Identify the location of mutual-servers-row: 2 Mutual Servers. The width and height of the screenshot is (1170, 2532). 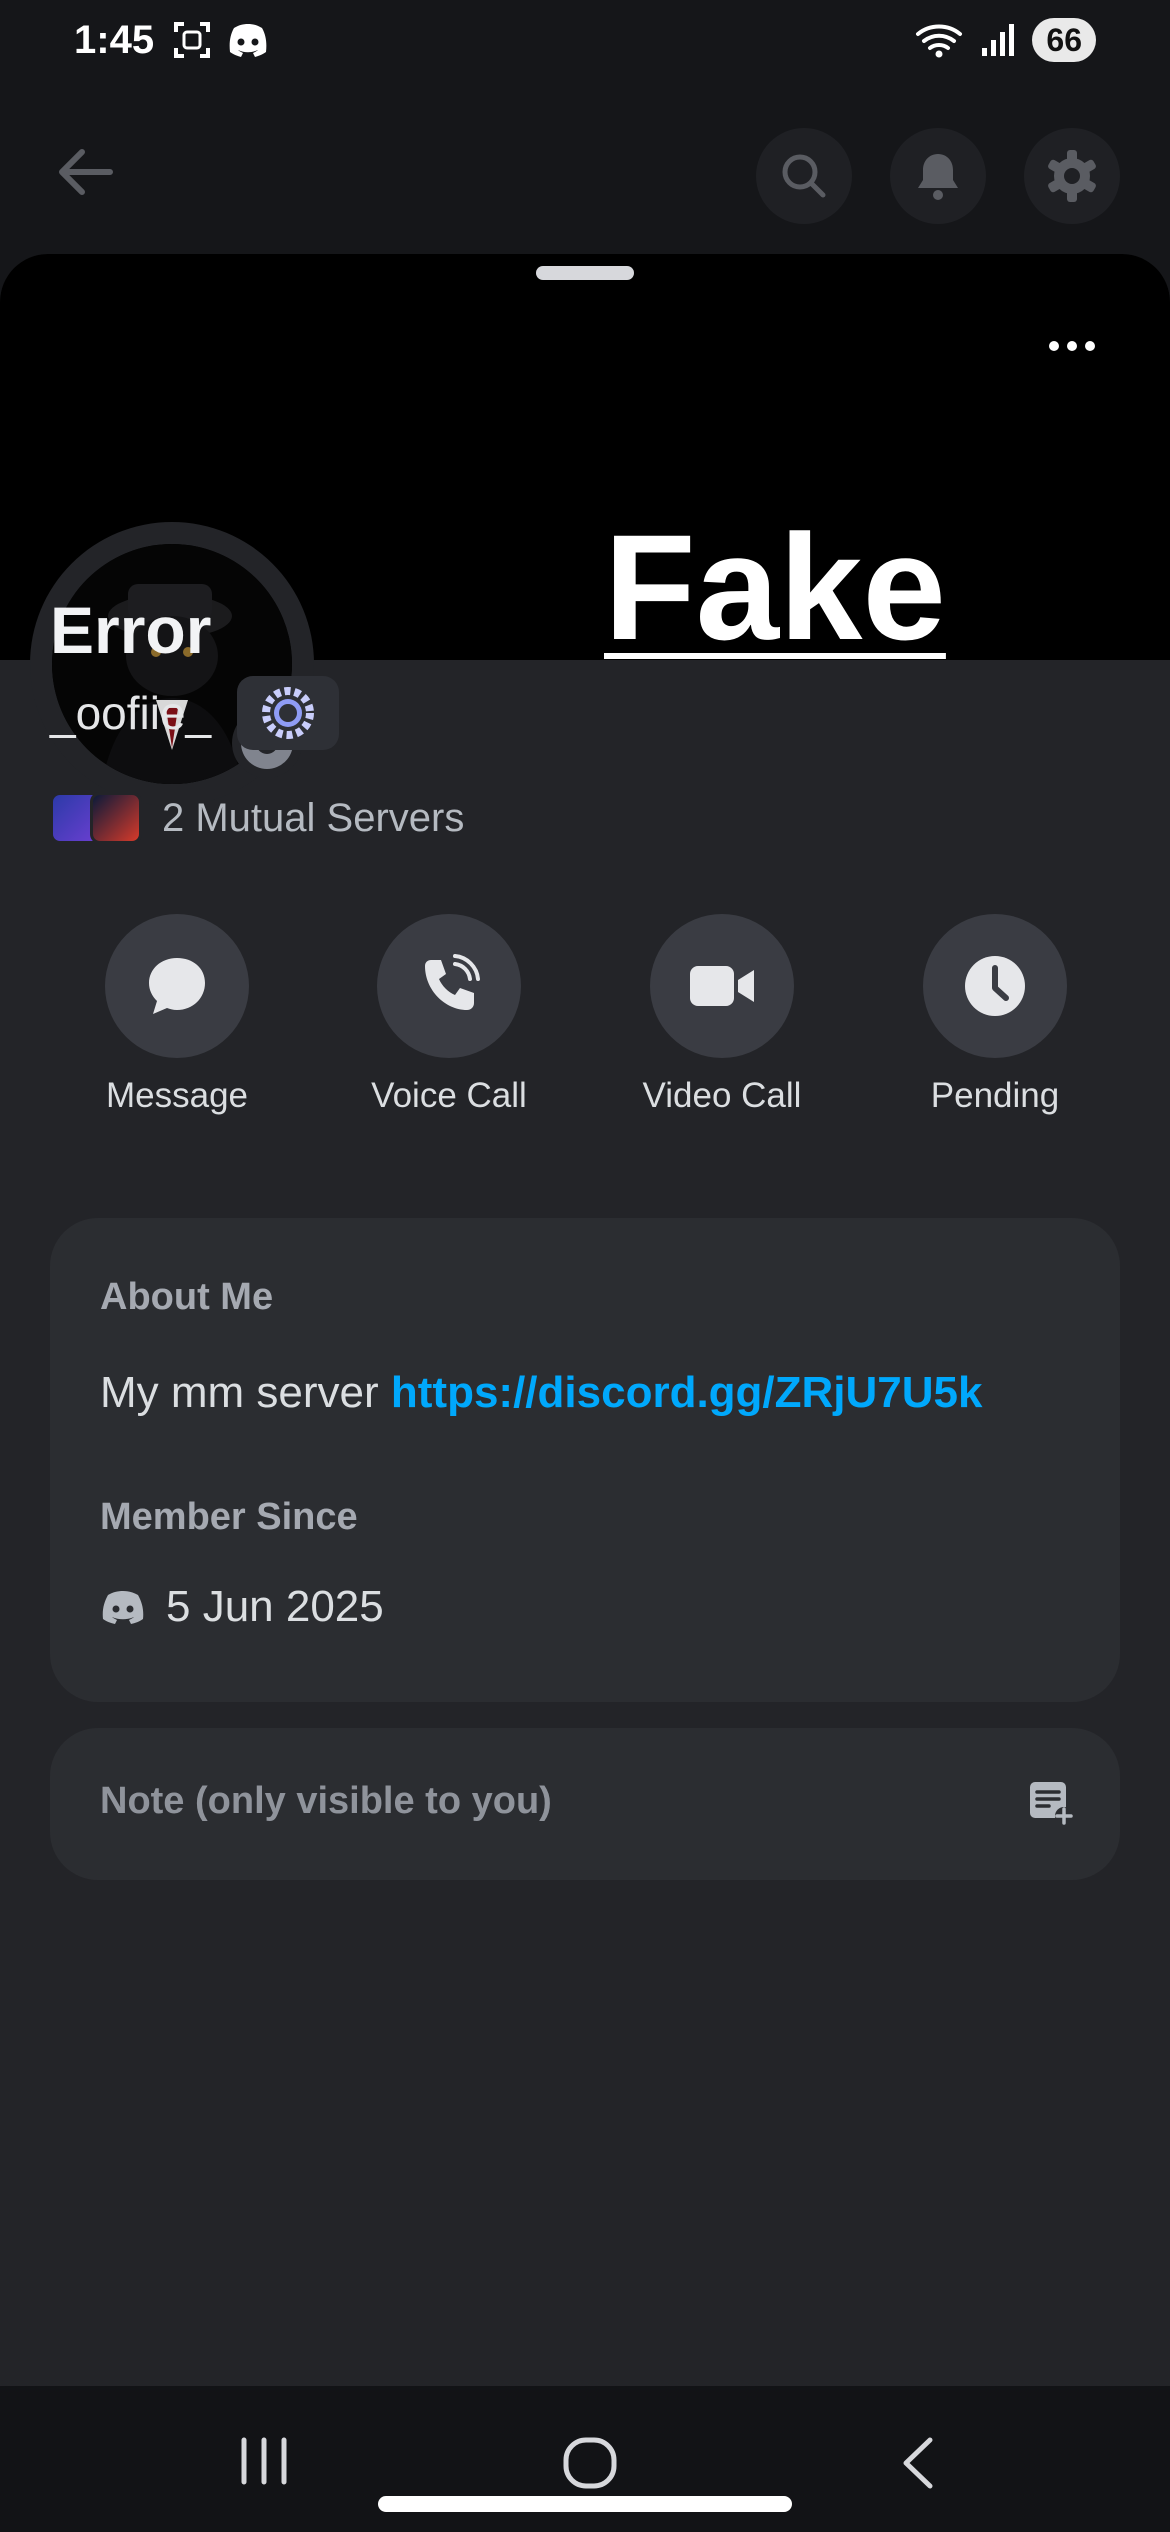
(257, 818).